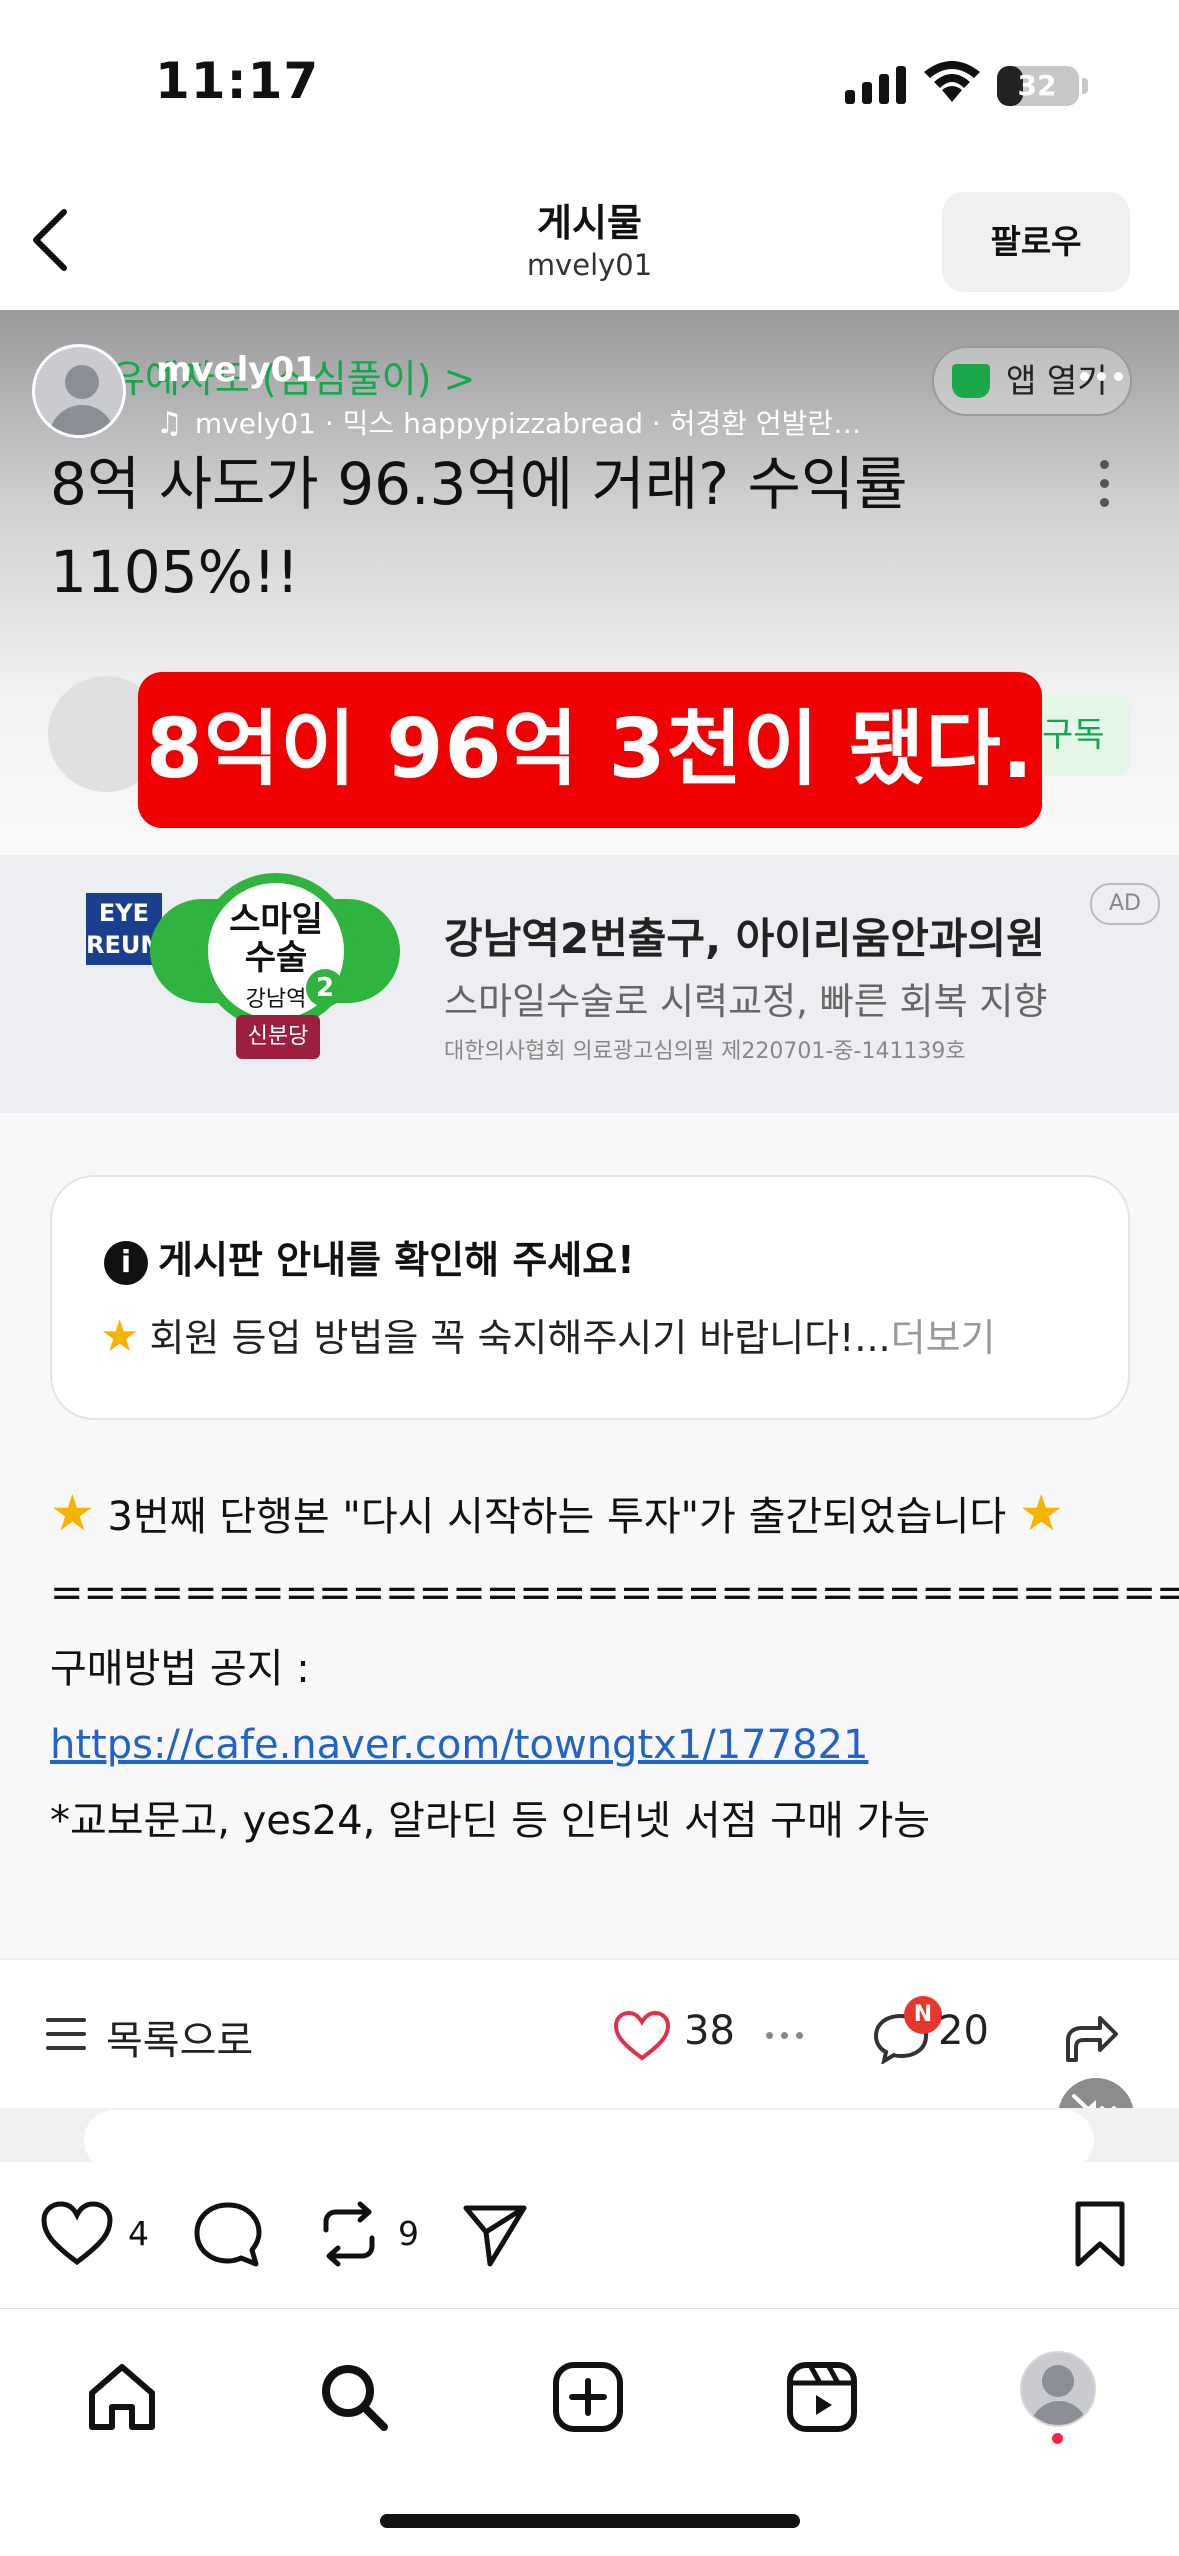 The width and height of the screenshot is (1179, 2556). Describe the element at coordinates (1085, 86) in the screenshot. I see `battery-cap` at that location.